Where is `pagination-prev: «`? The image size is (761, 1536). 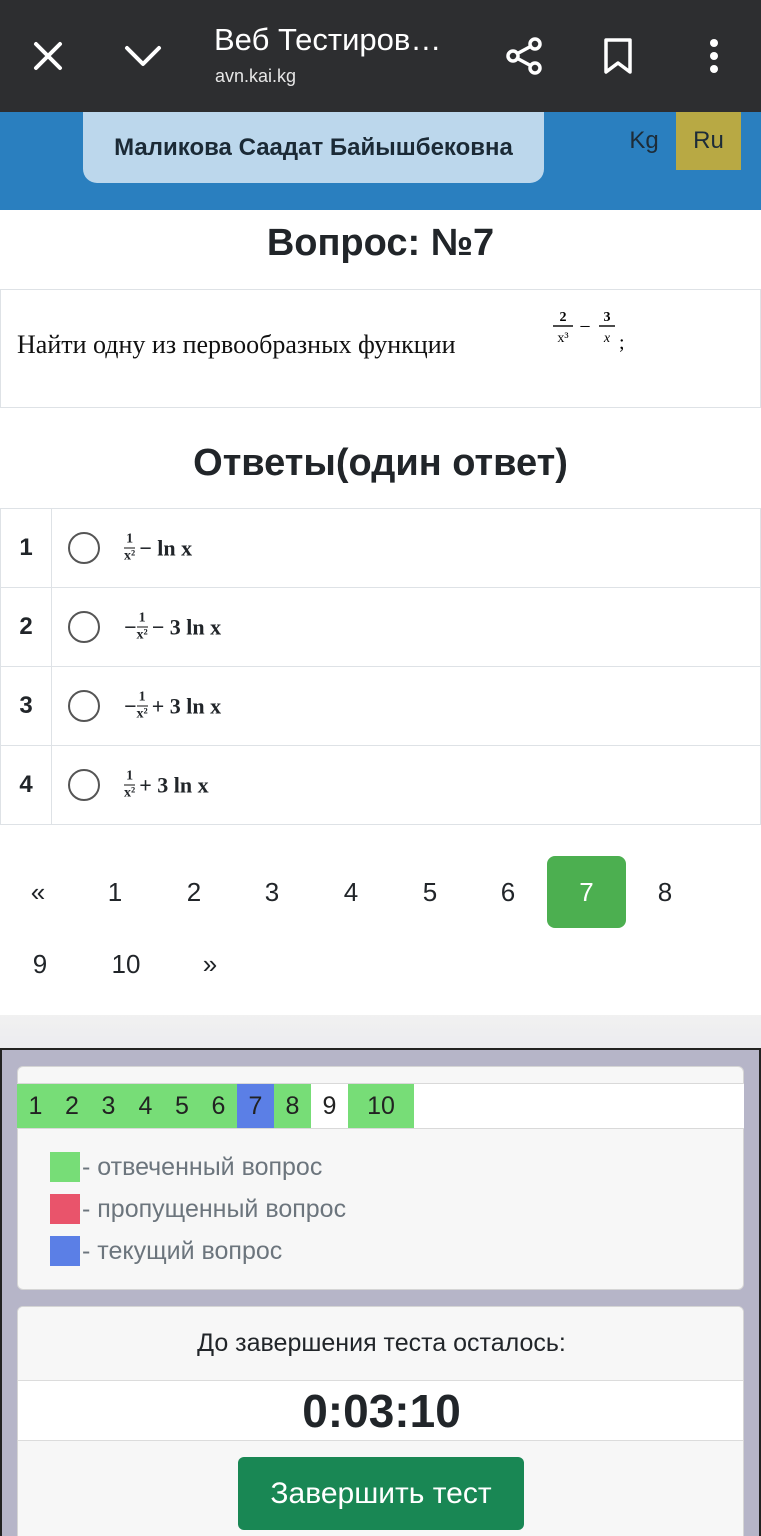 pagination-prev: « is located at coordinates (38, 892).